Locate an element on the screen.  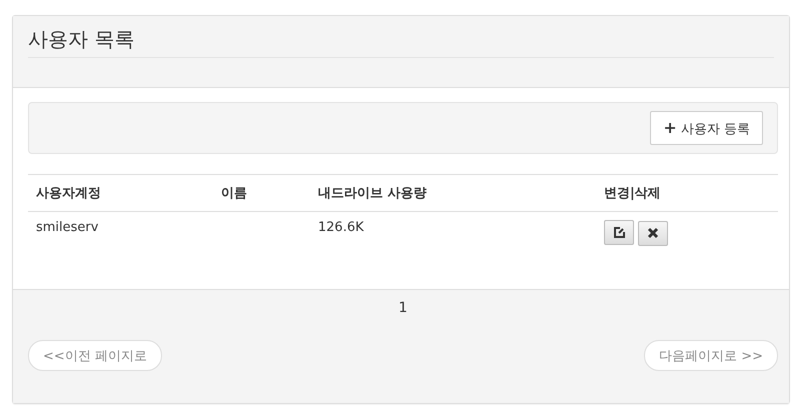
edit-button is located at coordinates (619, 232).